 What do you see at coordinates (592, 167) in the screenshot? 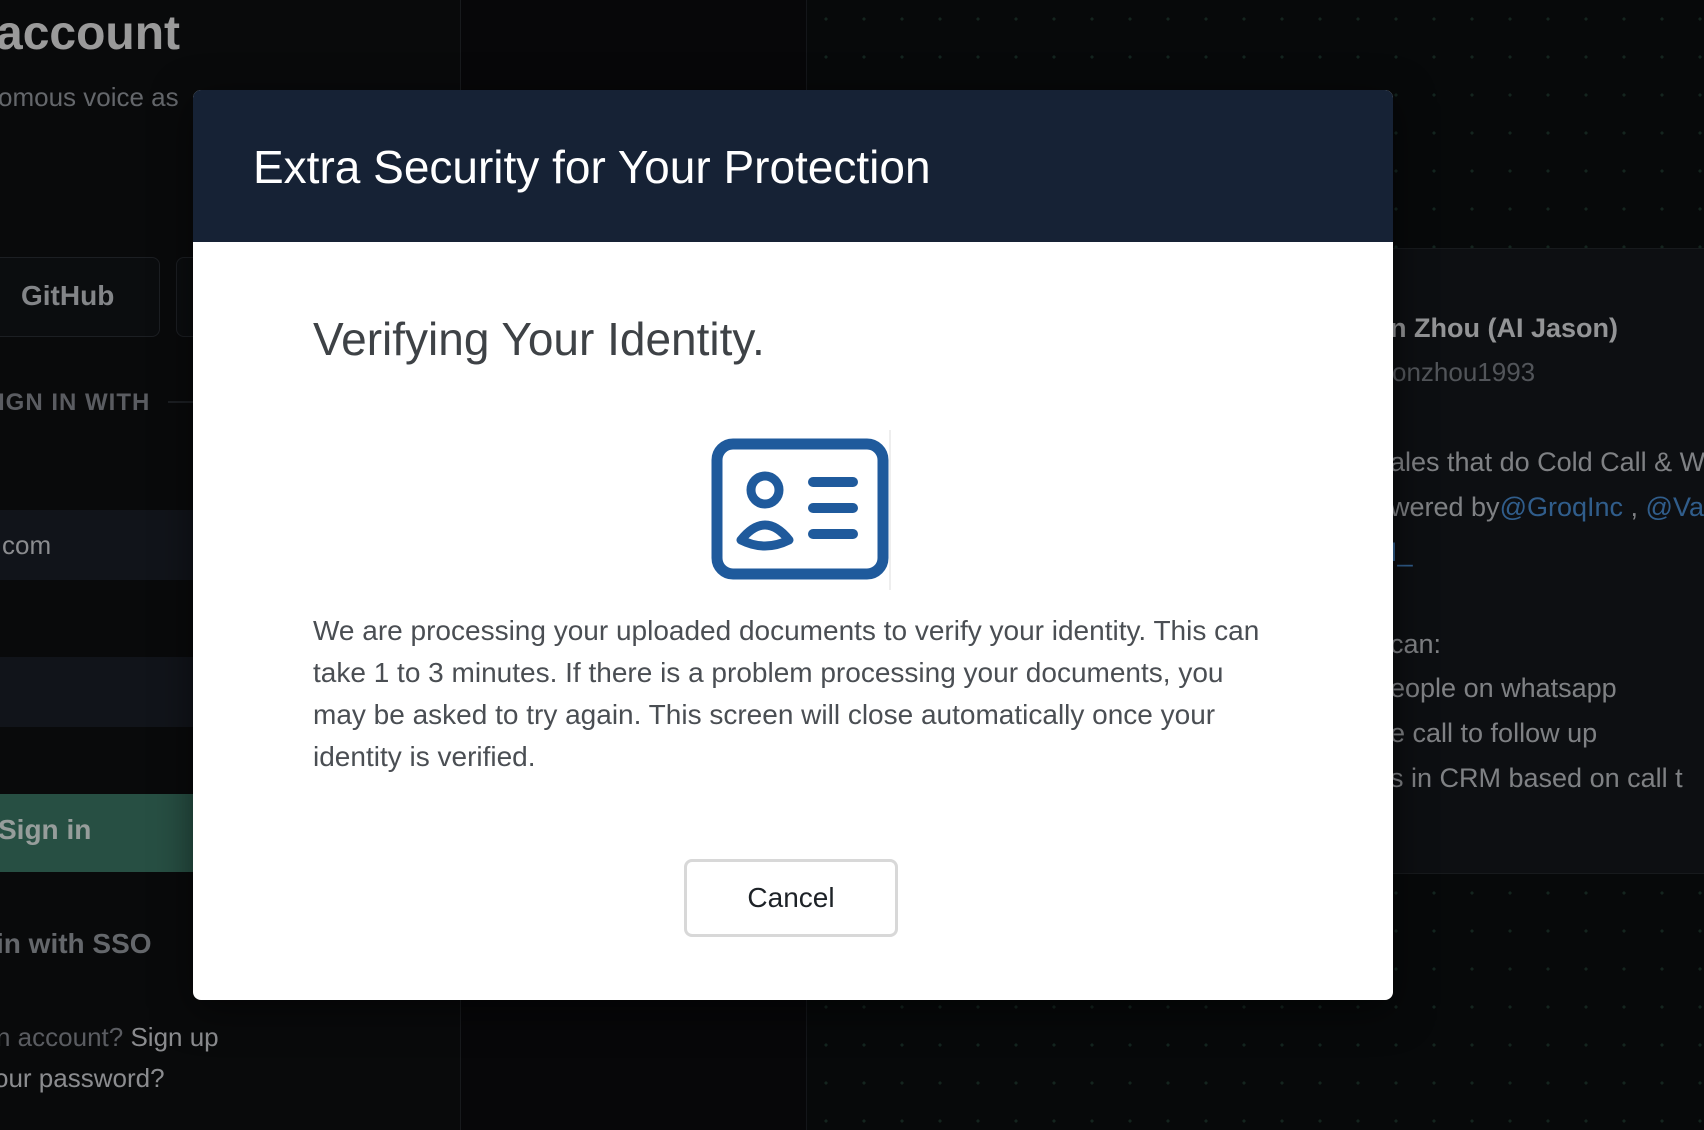
I see `modal-title: Extra Security for Your Protection` at bounding box center [592, 167].